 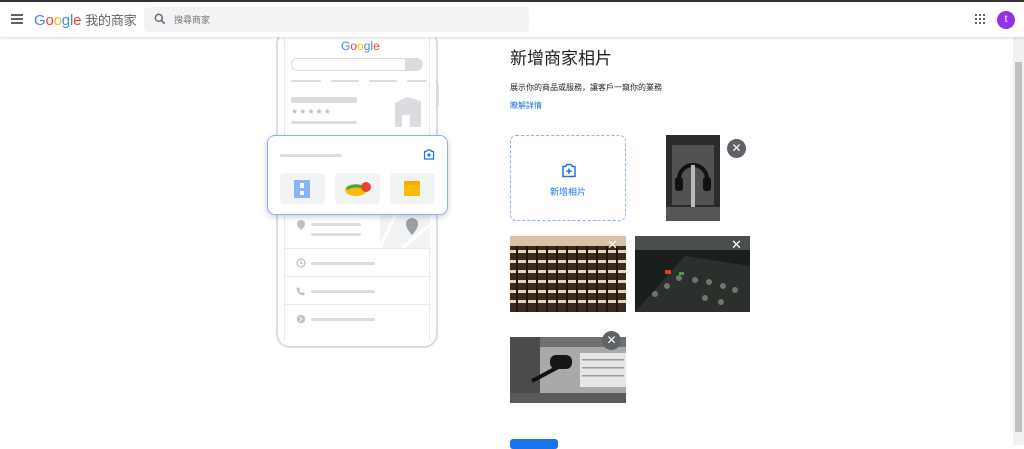 What do you see at coordinates (526, 105) in the screenshot?
I see `learn-more-link: 瞭解詳情` at bounding box center [526, 105].